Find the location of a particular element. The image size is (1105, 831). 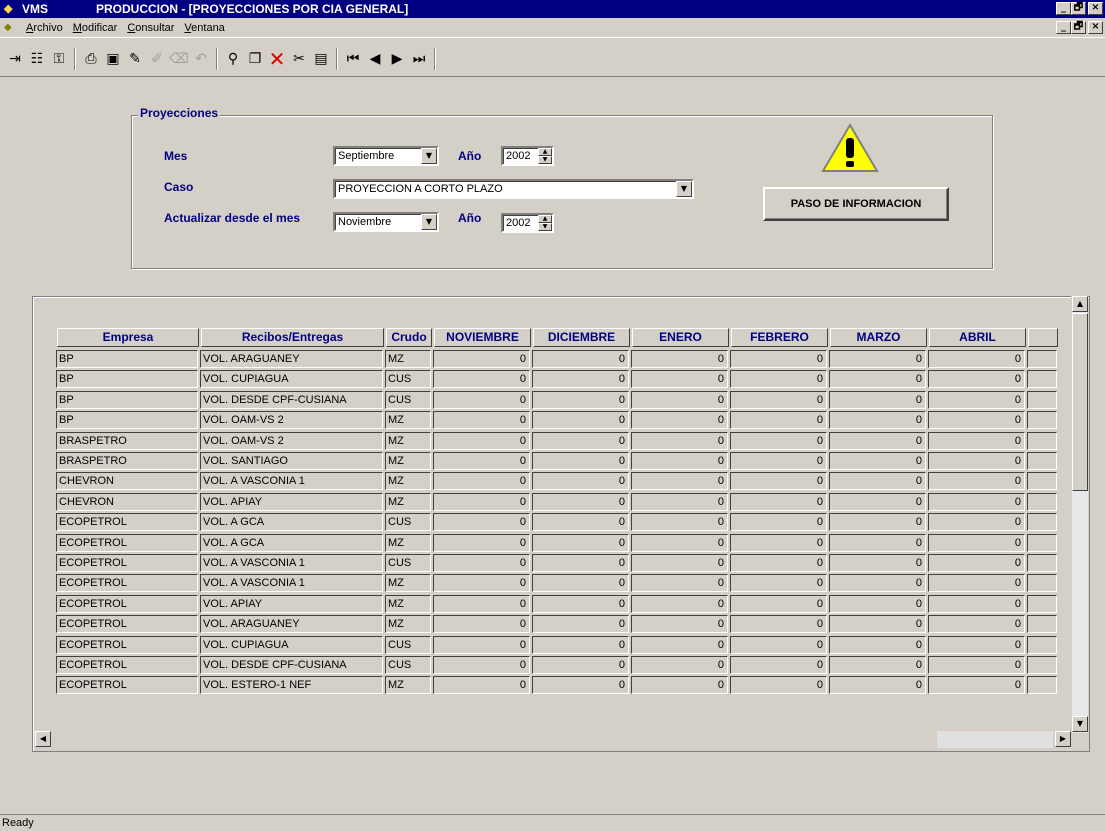

actualizar-mes-select: Noviembre ▼ is located at coordinates (386, 222).